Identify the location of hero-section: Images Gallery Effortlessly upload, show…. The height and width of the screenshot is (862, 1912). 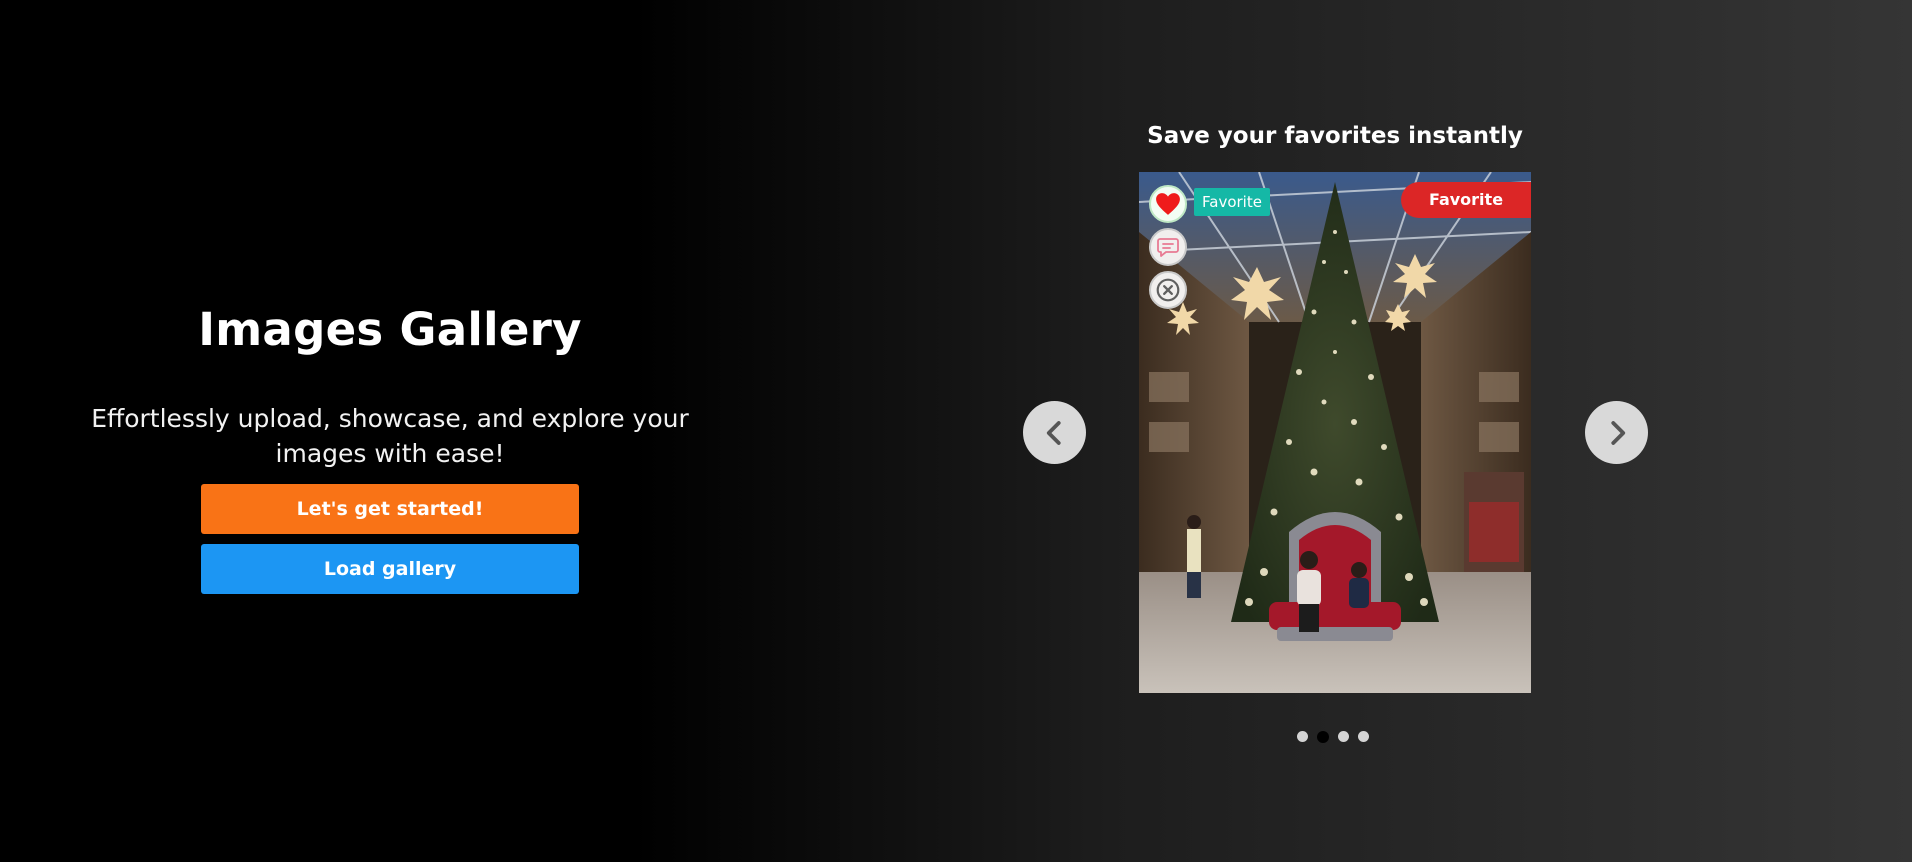
(390, 447).